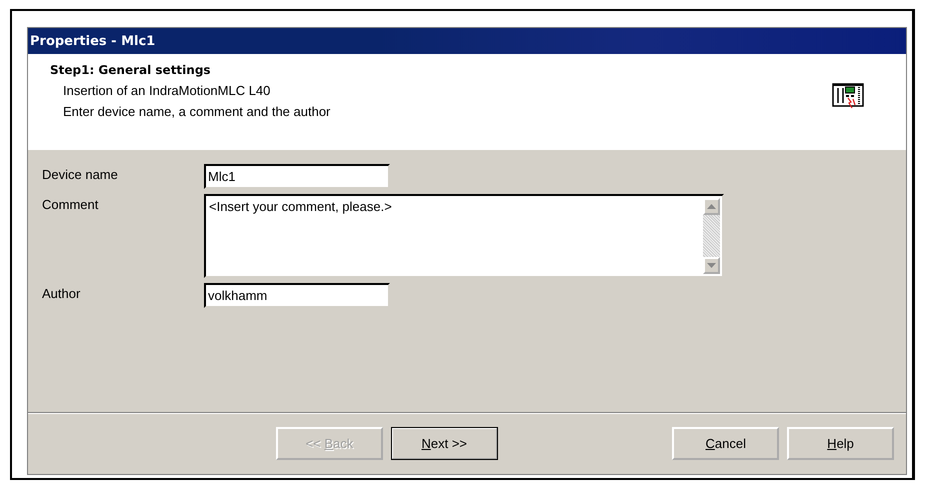 This screenshot has height=493, width=929. What do you see at coordinates (131, 70) in the screenshot?
I see `step-title: Step1: General settings` at bounding box center [131, 70].